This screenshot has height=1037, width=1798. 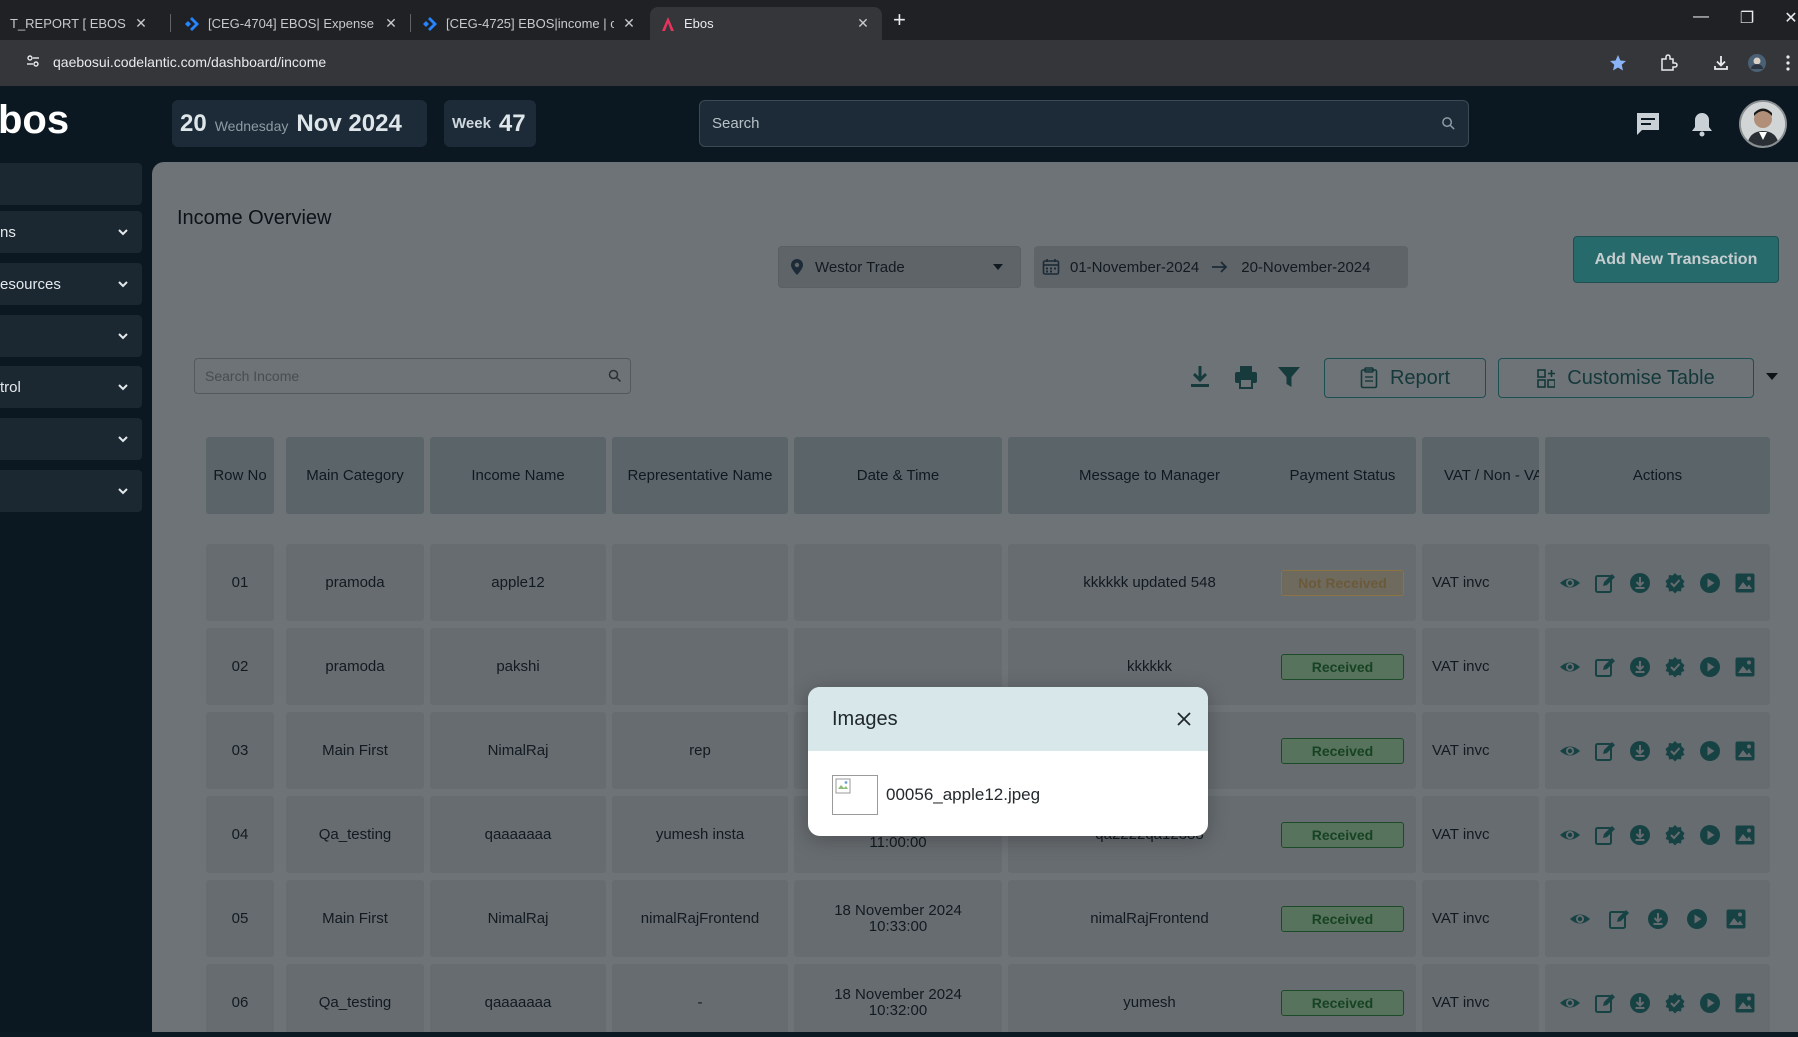 What do you see at coordinates (855, 795) in the screenshot?
I see `image-thumbnail` at bounding box center [855, 795].